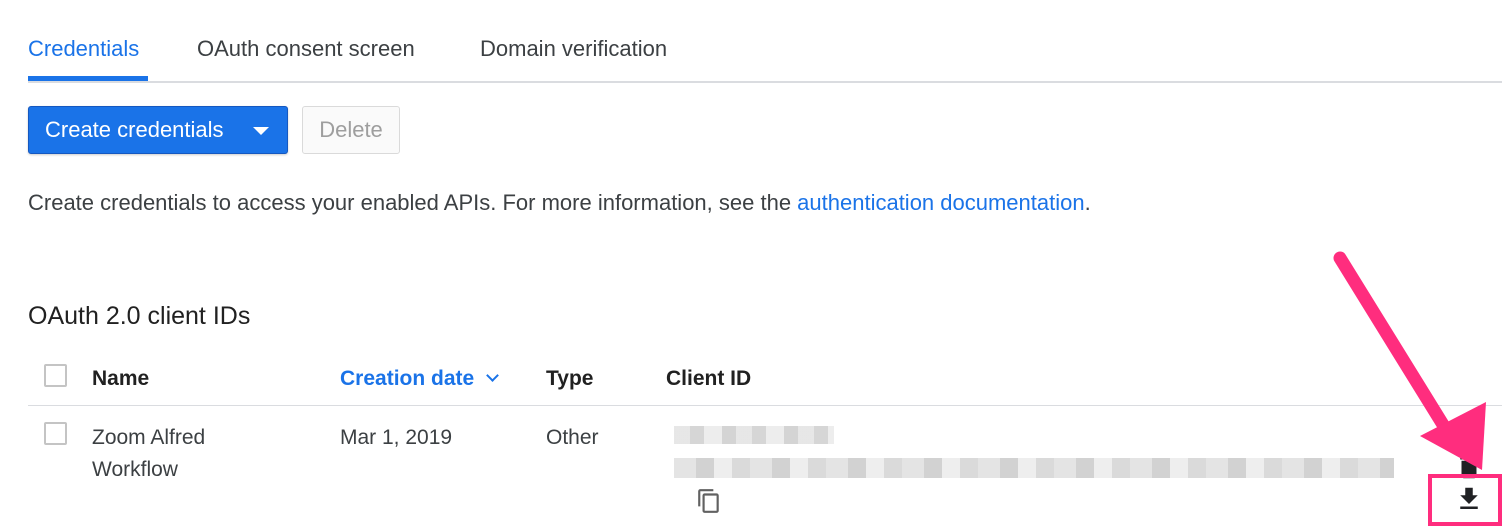 The image size is (1506, 528). I want to click on section-title: OAuth 2.0 client IDs, so click(139, 316).